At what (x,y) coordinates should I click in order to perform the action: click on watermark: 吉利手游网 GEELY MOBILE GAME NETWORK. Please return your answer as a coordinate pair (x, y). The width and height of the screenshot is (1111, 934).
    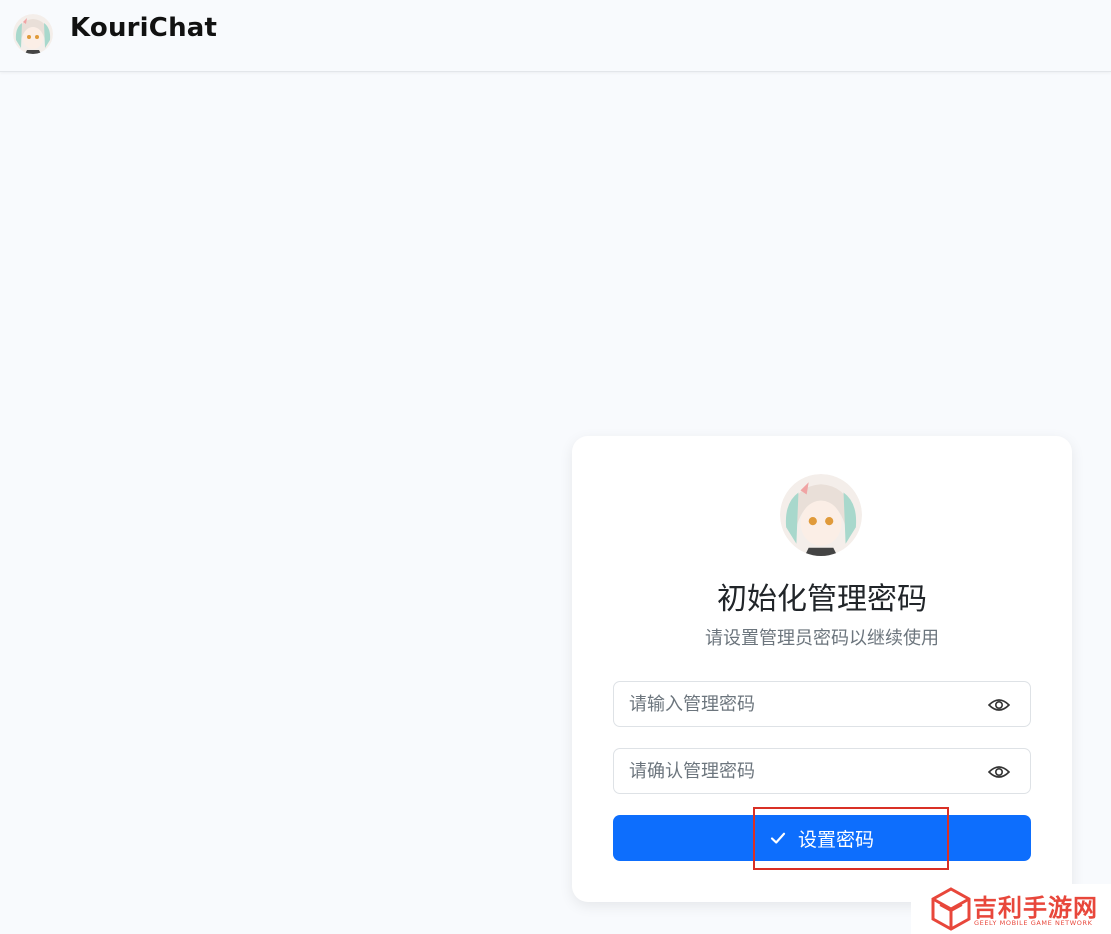
    Looking at the image, I should click on (1011, 909).